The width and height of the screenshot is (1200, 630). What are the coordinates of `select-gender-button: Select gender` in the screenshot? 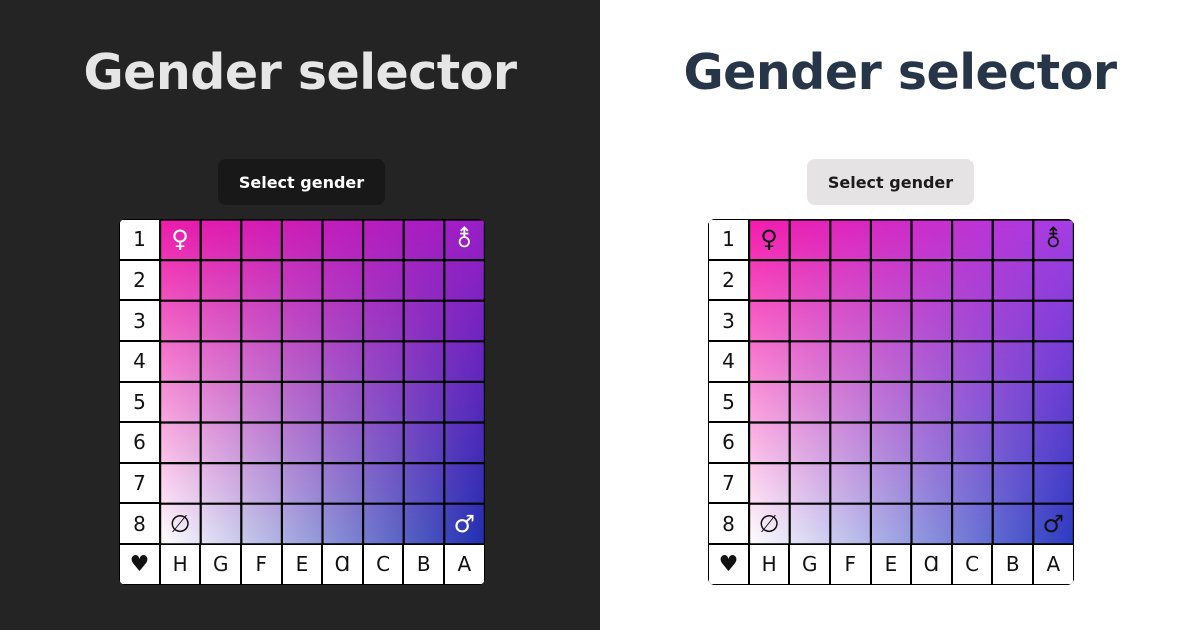 It's located at (890, 182).